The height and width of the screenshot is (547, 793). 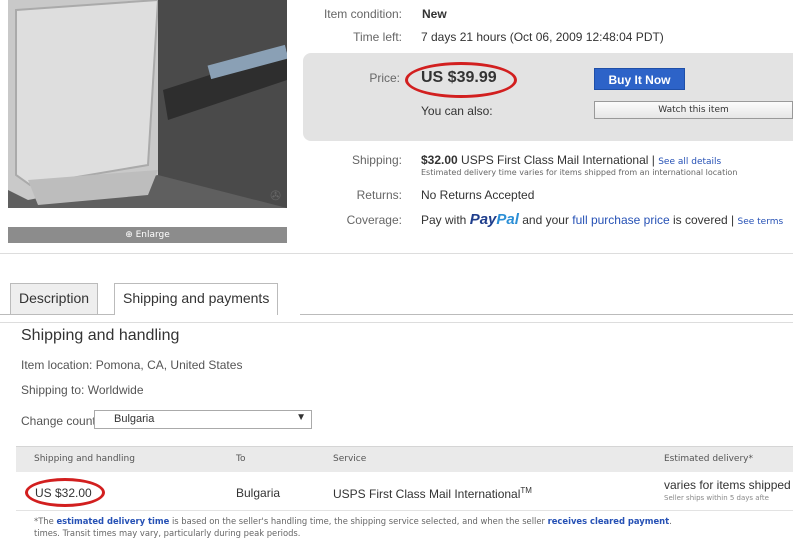 I want to click on full-purchase-price-link: full purchase price, so click(x=620, y=220).